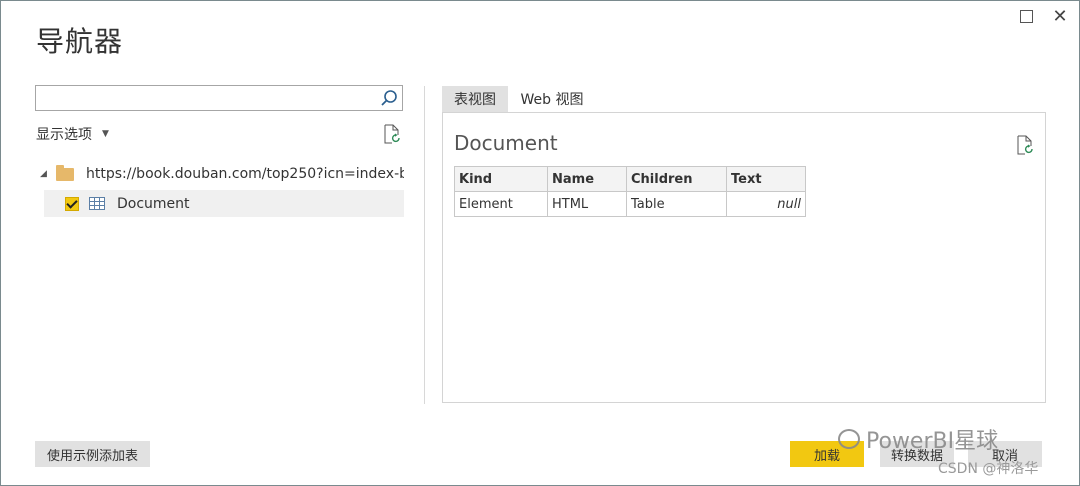 This screenshot has width=1080, height=486. I want to click on table-cell: HTML, so click(587, 204).